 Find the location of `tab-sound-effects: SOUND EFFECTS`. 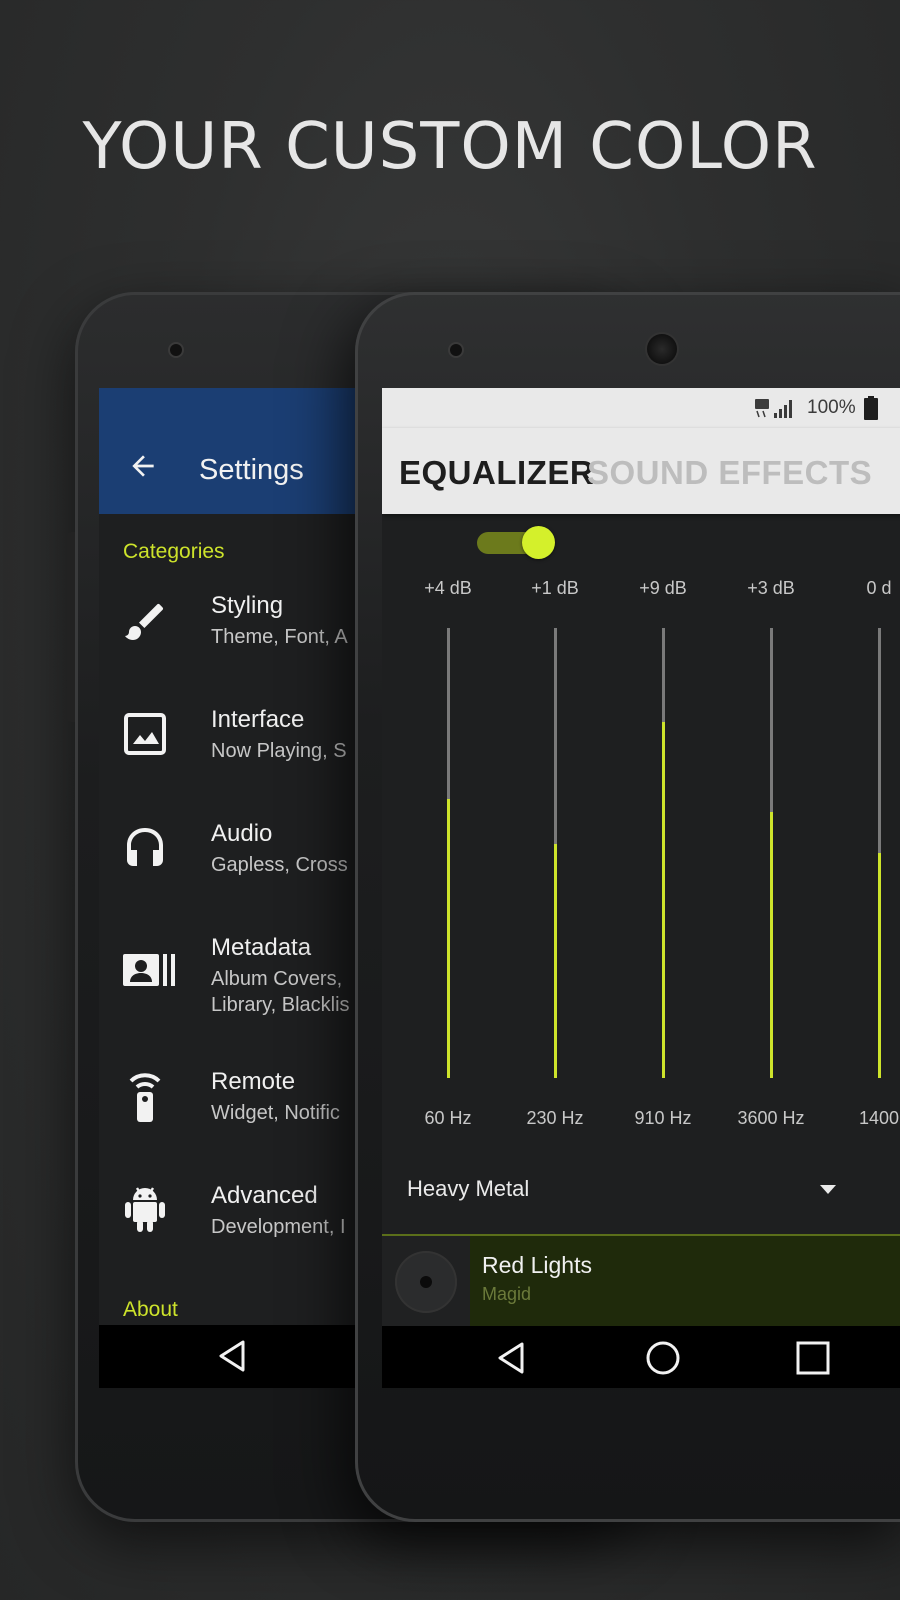

tab-sound-effects: SOUND EFFECTS is located at coordinates (729, 473).